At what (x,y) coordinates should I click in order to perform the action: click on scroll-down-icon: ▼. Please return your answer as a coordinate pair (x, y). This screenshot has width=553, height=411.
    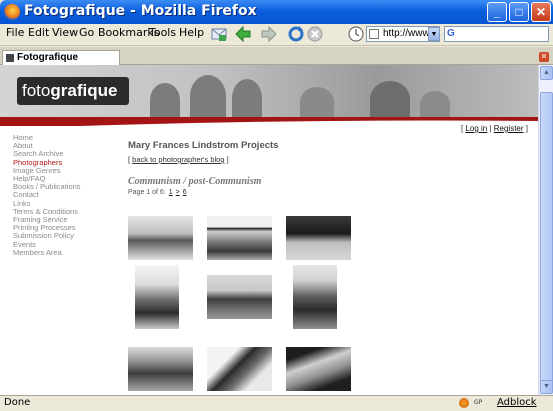
    Looking at the image, I should click on (546, 387).